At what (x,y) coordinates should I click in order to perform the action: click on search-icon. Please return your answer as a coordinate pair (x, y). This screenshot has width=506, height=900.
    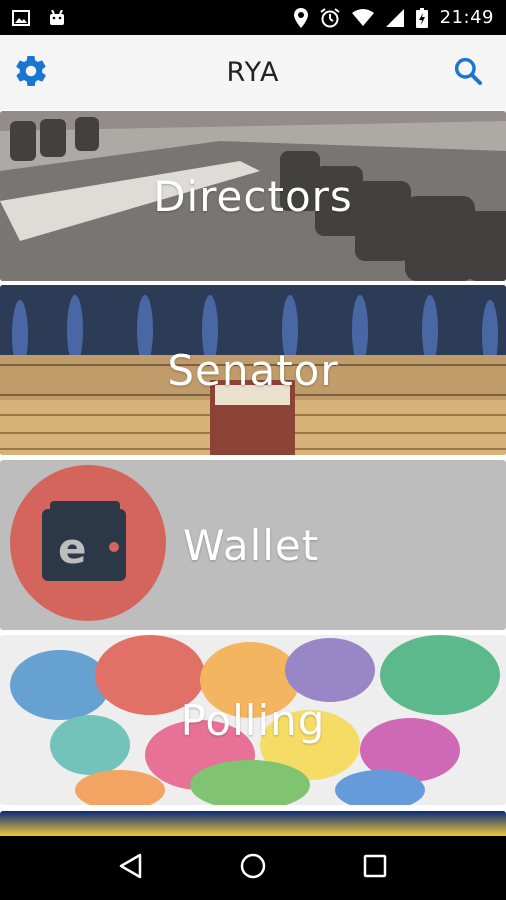
    Looking at the image, I should click on (468, 73).